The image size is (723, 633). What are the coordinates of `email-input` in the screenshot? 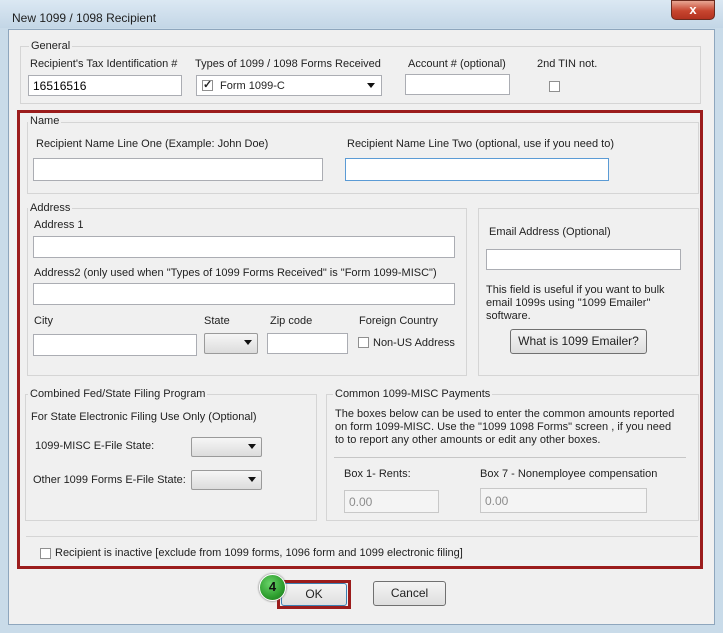 It's located at (583, 259).